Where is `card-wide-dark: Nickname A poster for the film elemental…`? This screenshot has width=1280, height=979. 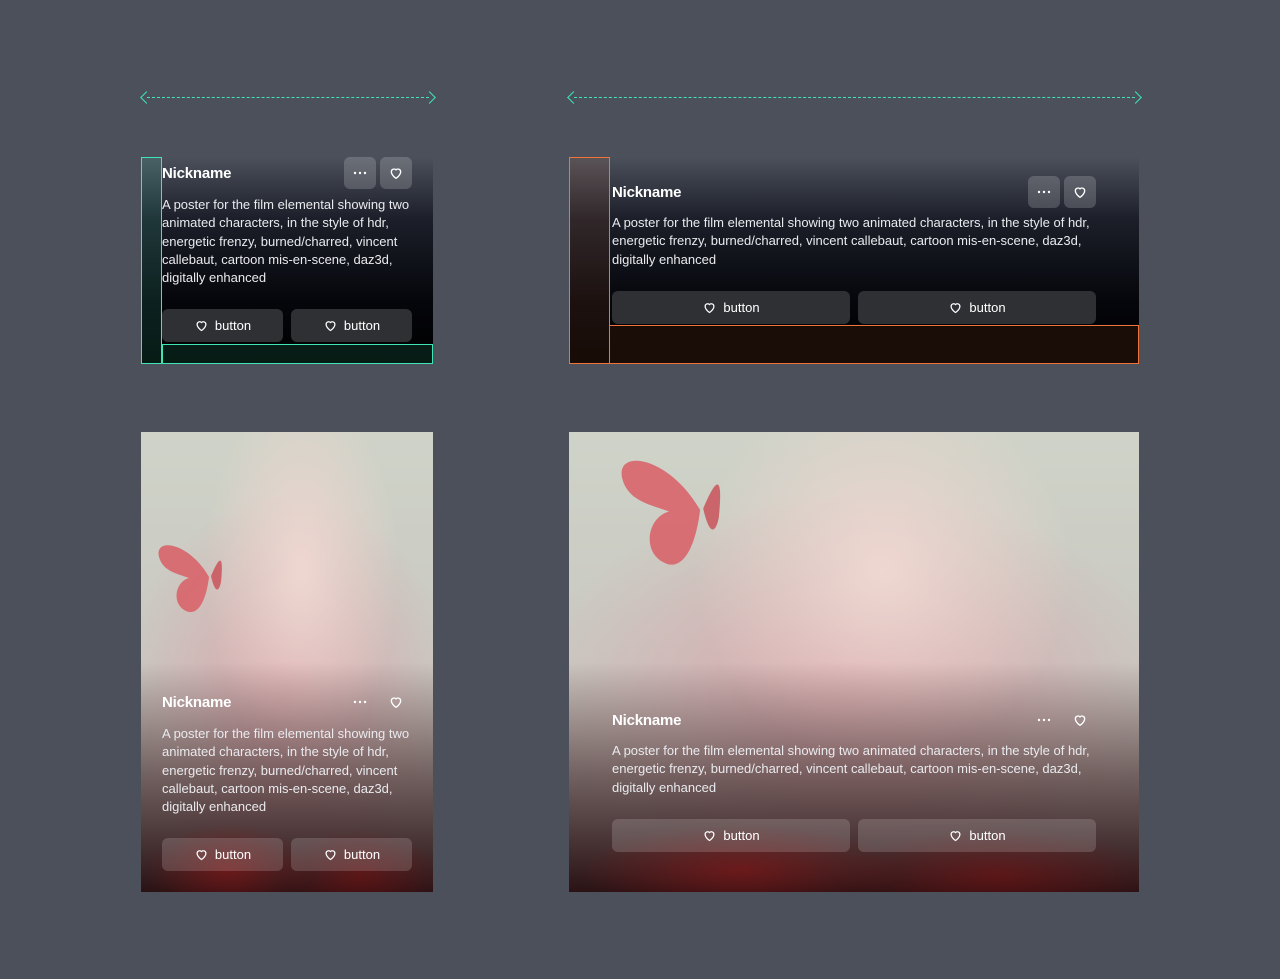 card-wide-dark: Nickname A poster for the film elemental… is located at coordinates (854, 260).